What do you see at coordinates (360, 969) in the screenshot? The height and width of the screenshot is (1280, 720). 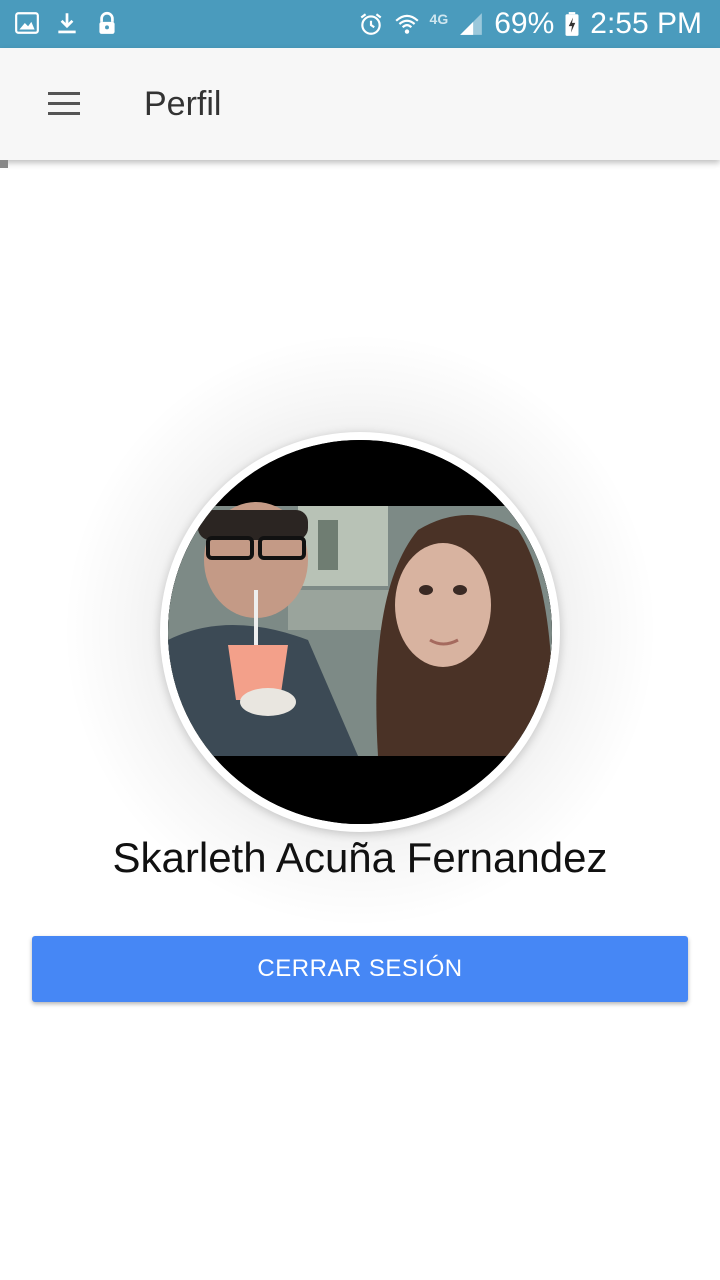 I see `logout-button: CERRAR SESIÓN` at bounding box center [360, 969].